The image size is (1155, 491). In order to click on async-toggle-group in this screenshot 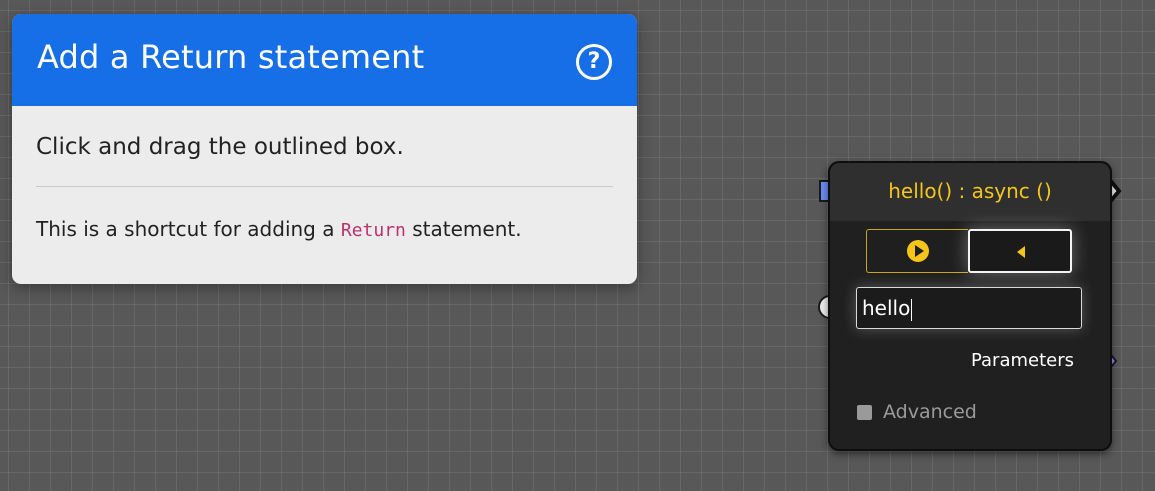, I will do `click(969, 251)`.